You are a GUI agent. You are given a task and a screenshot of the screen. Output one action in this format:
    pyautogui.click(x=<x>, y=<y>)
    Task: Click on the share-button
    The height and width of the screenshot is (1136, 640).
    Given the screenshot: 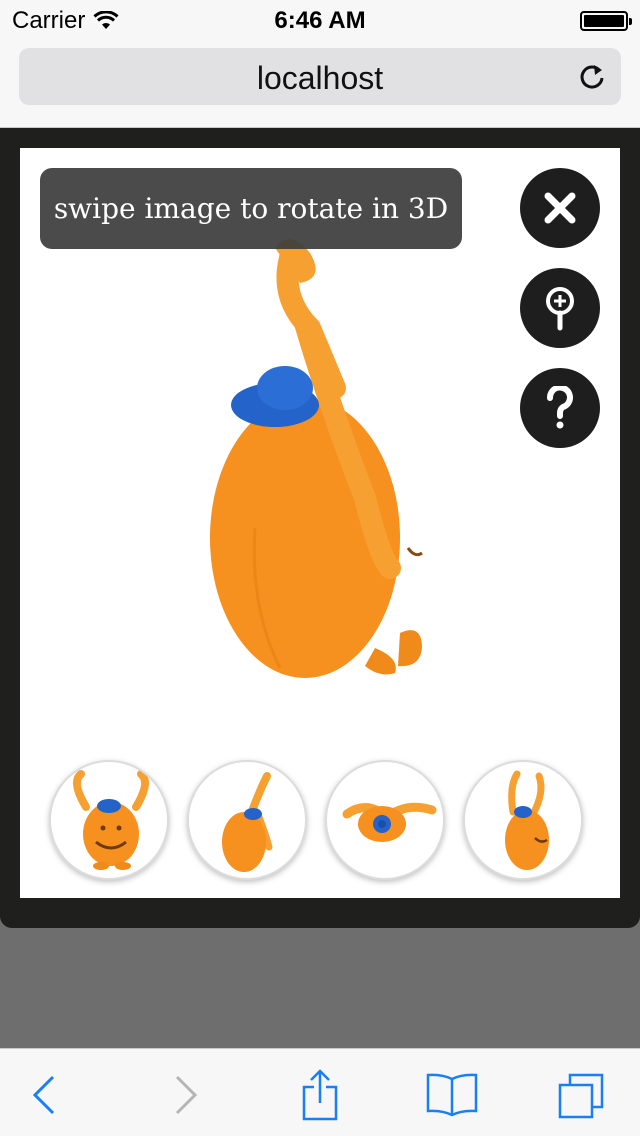 What is the action you would take?
    pyautogui.click(x=320, y=1095)
    